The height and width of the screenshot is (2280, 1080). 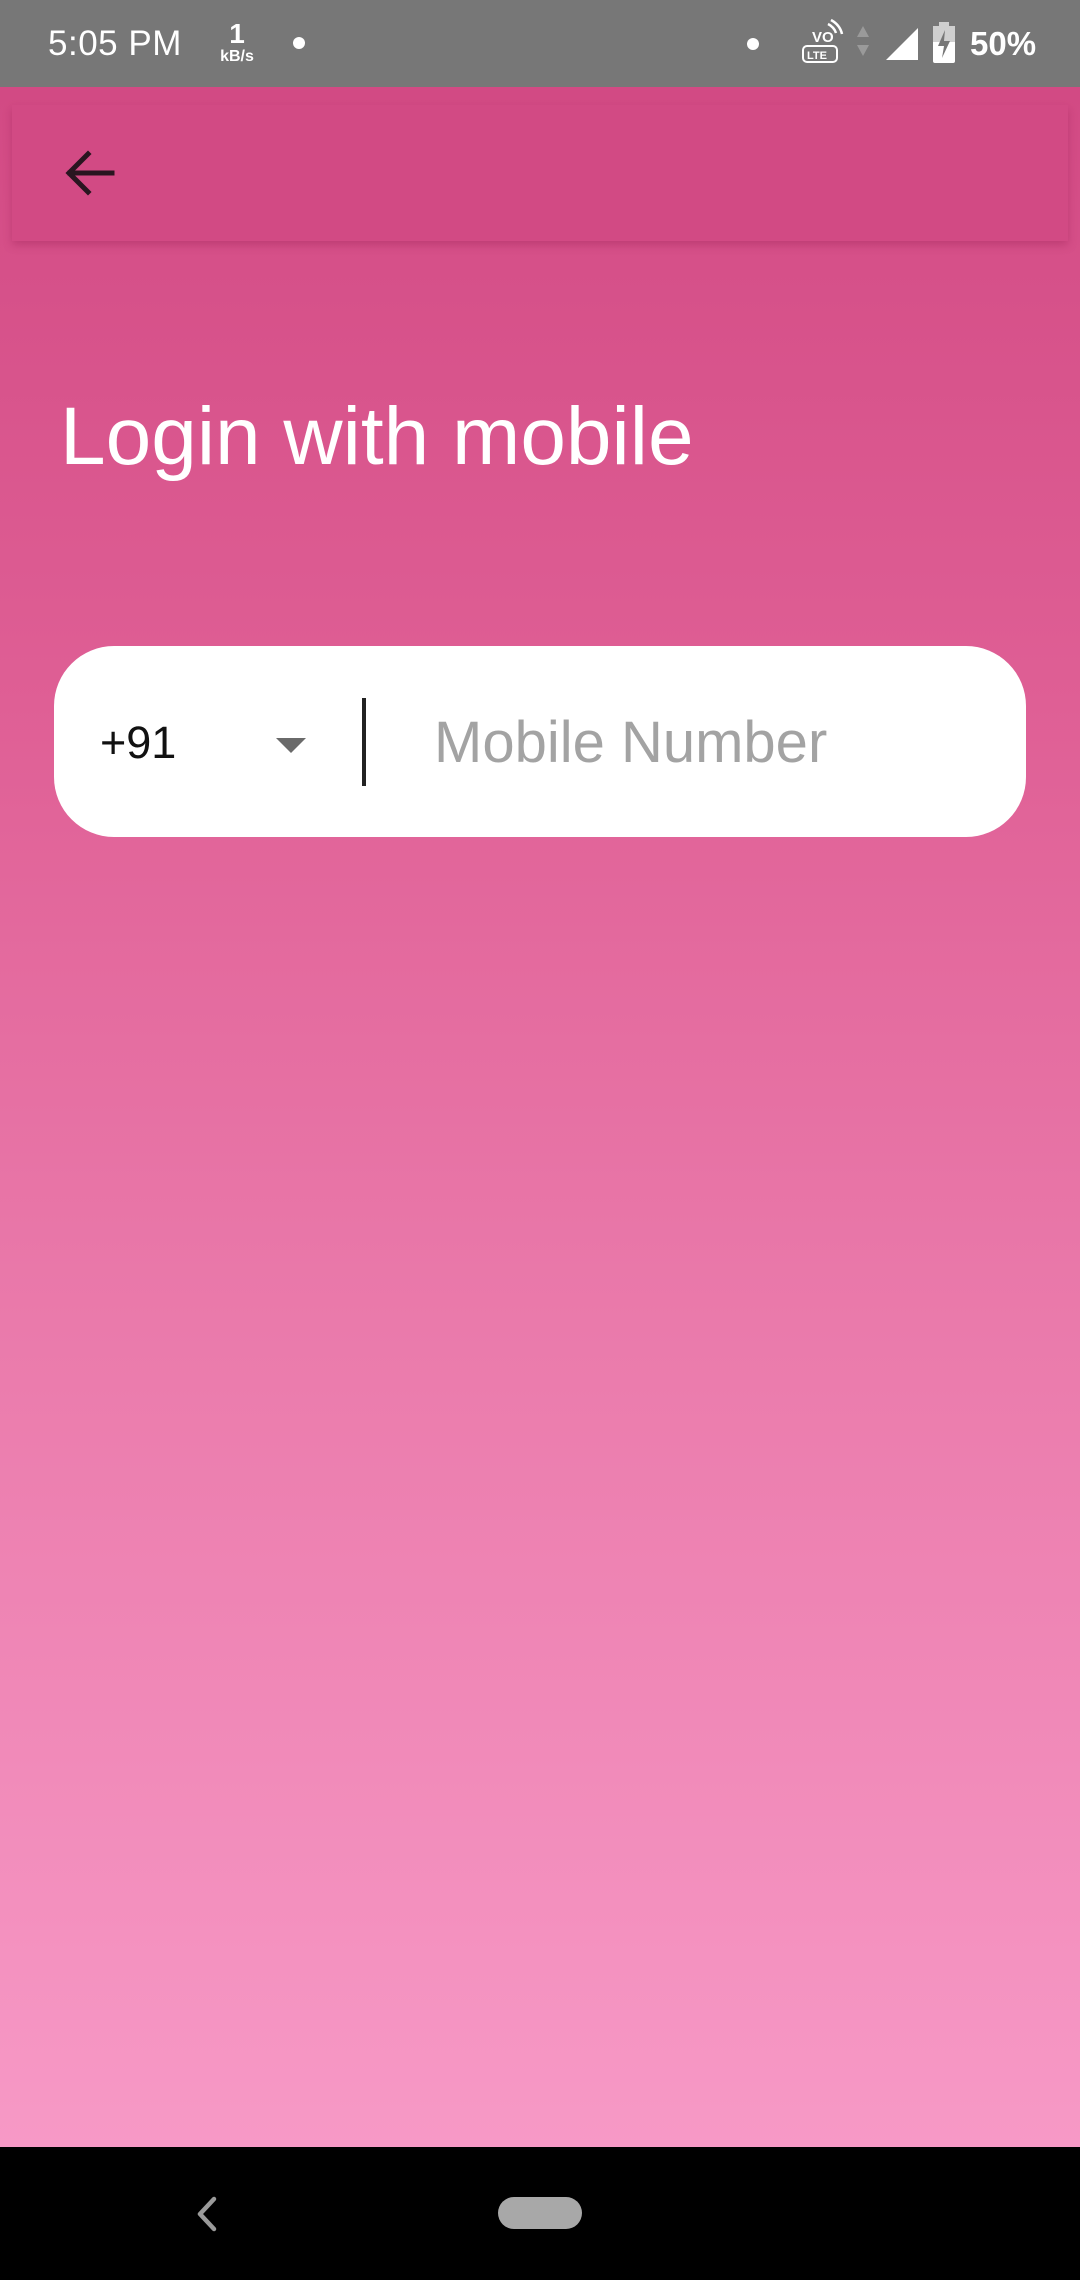 What do you see at coordinates (944, 42) in the screenshot?
I see `battery-charging-icon` at bounding box center [944, 42].